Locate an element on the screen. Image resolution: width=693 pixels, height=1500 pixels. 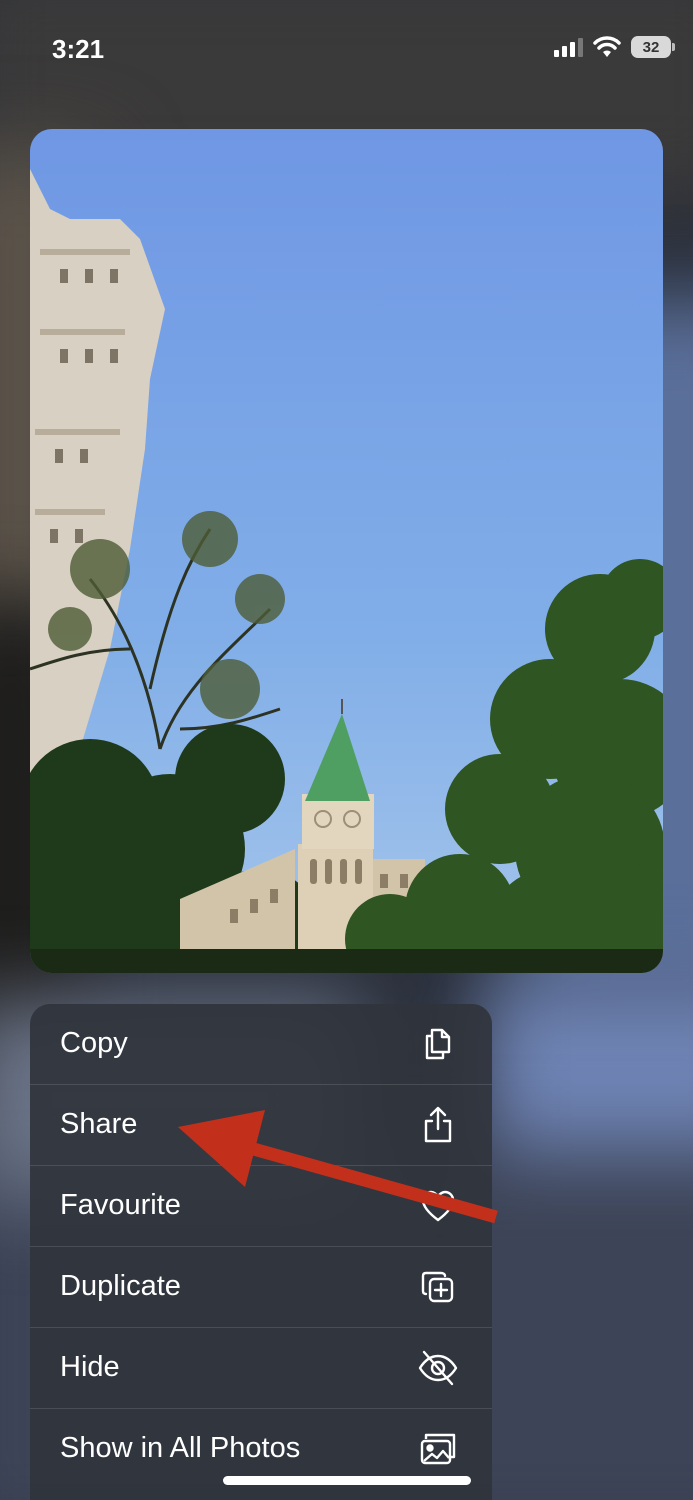
share-icon is located at coordinates (438, 1125).